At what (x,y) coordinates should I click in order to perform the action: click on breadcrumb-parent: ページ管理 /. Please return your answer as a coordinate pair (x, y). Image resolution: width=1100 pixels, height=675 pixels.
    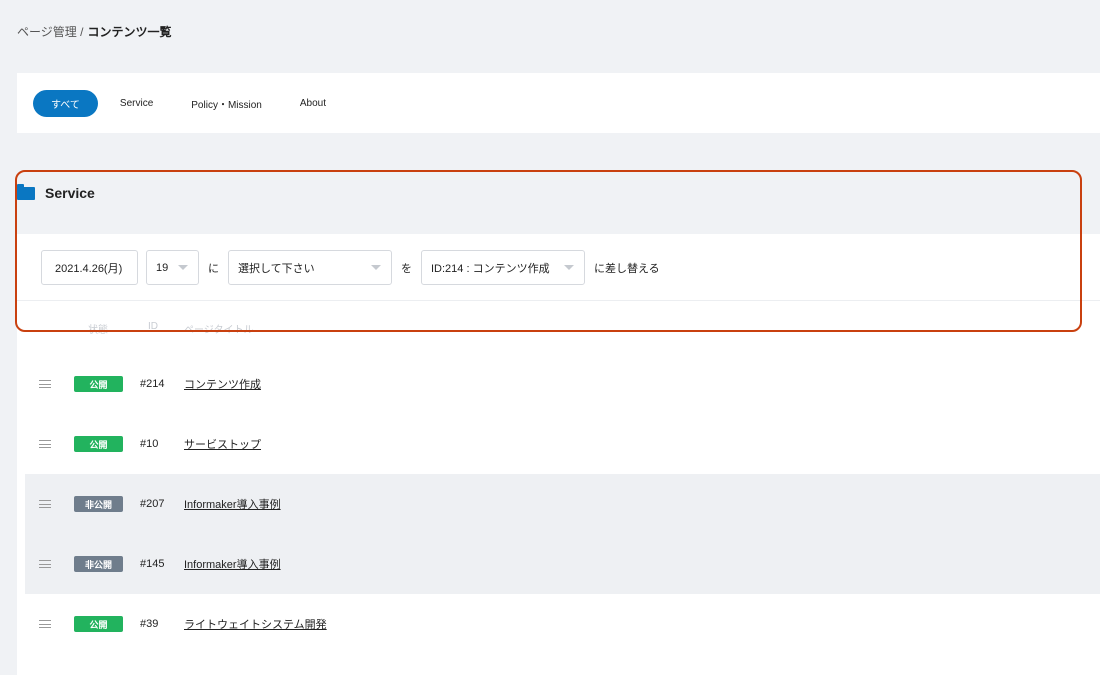
    Looking at the image, I should click on (50, 31).